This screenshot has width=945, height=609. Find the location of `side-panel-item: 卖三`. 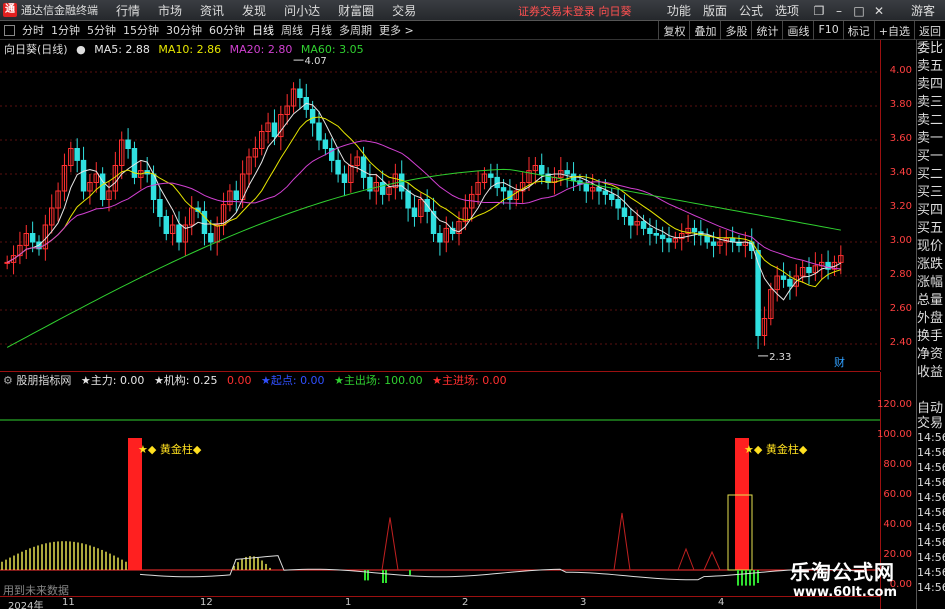

side-panel-item: 卖三 is located at coordinates (931, 103).